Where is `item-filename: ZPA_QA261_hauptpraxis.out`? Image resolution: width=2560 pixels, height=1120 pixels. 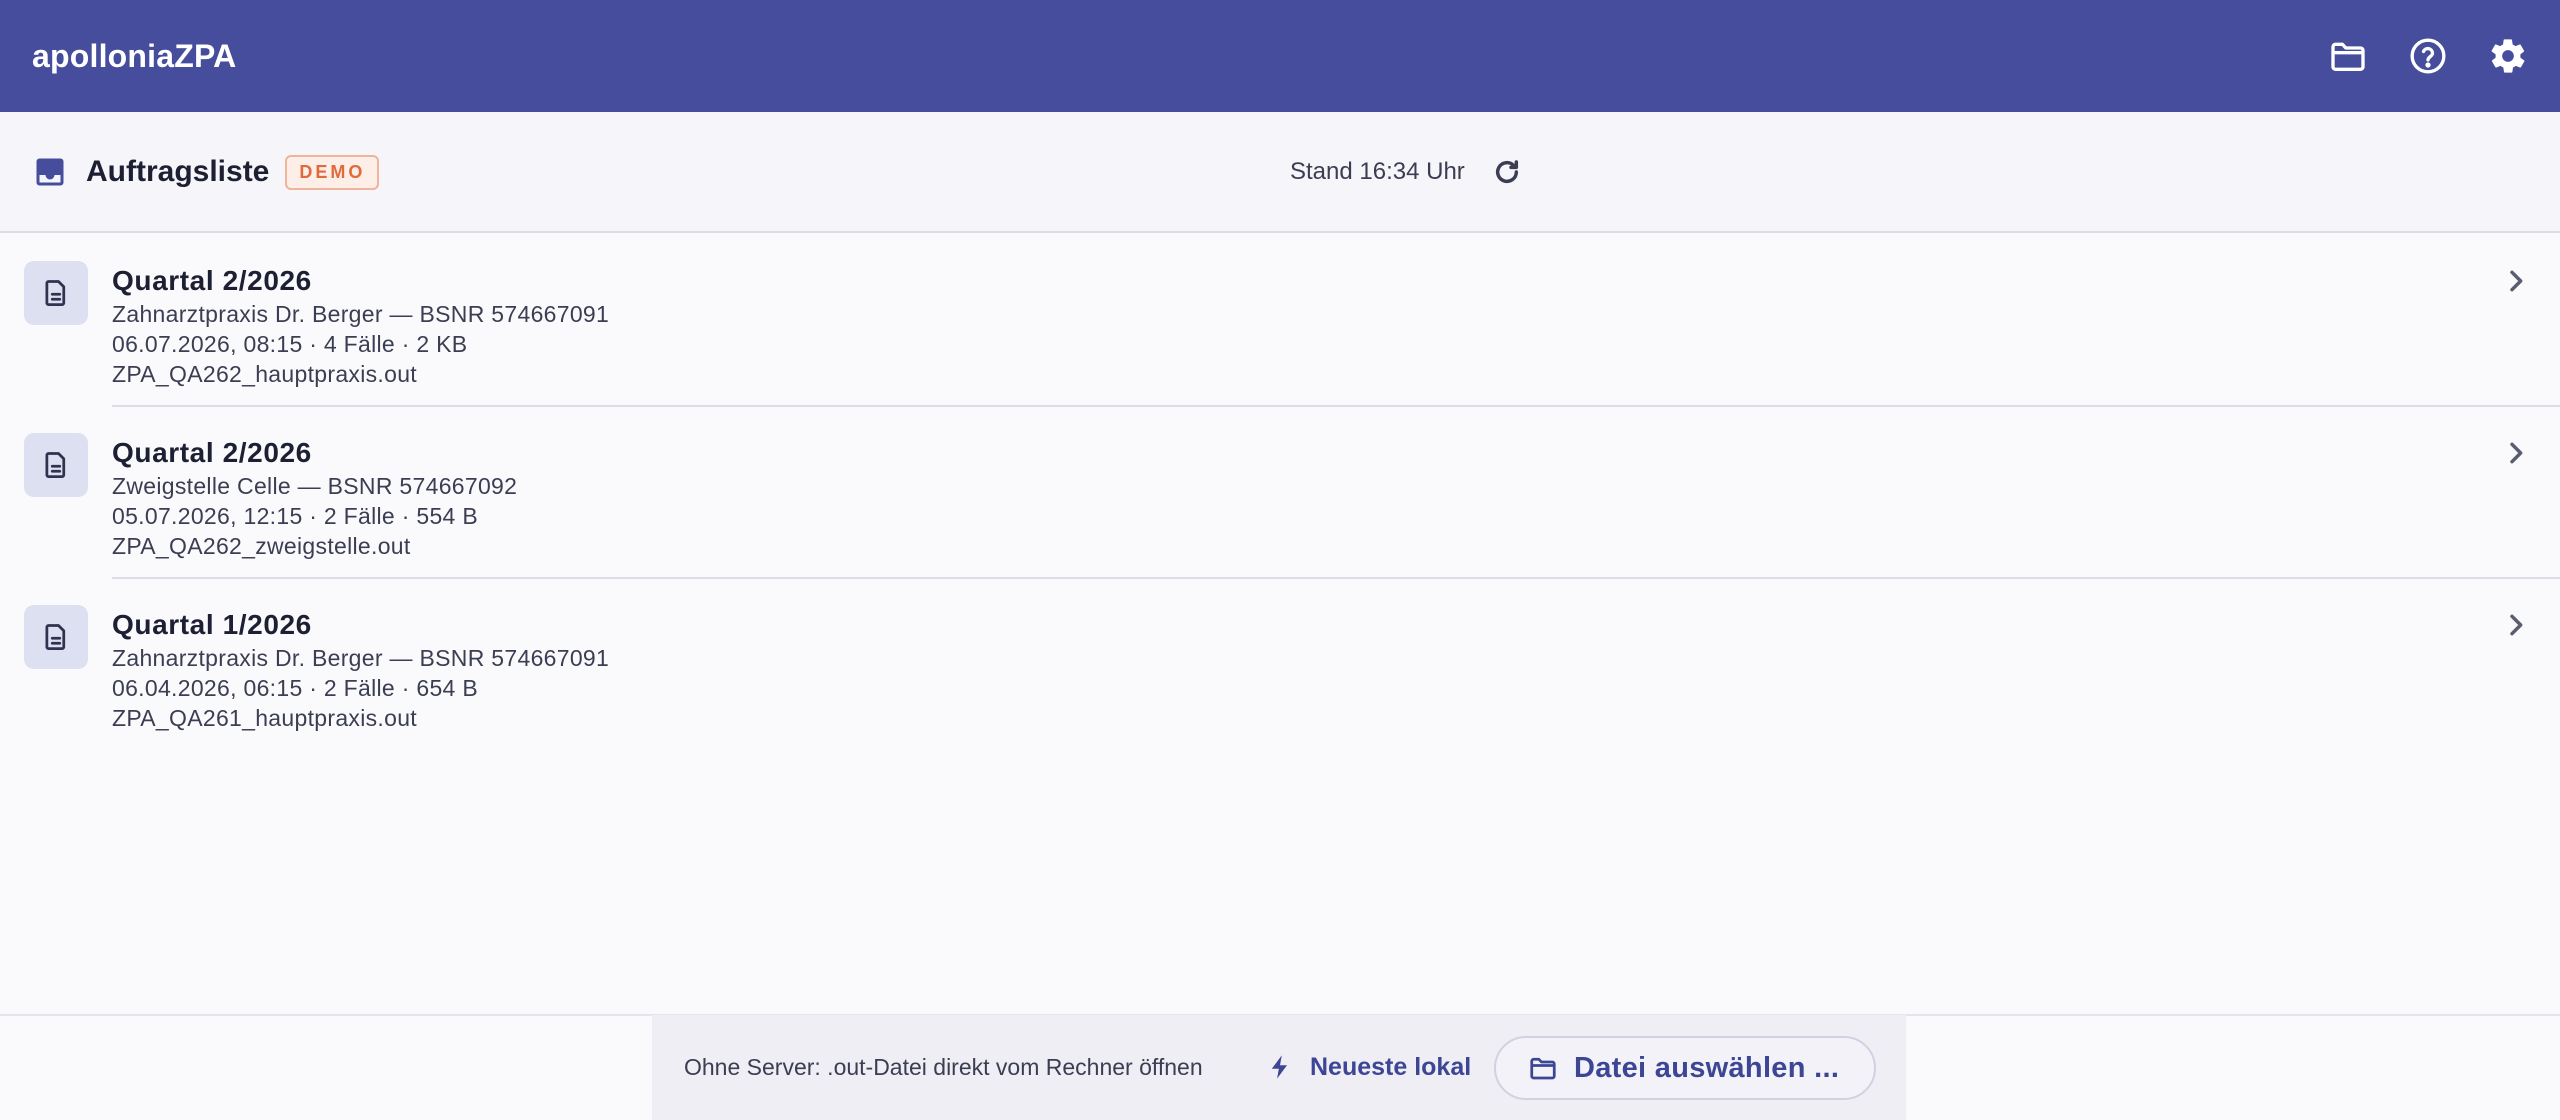
item-filename: ZPA_QA261_hauptpraxis.out is located at coordinates (264, 718).